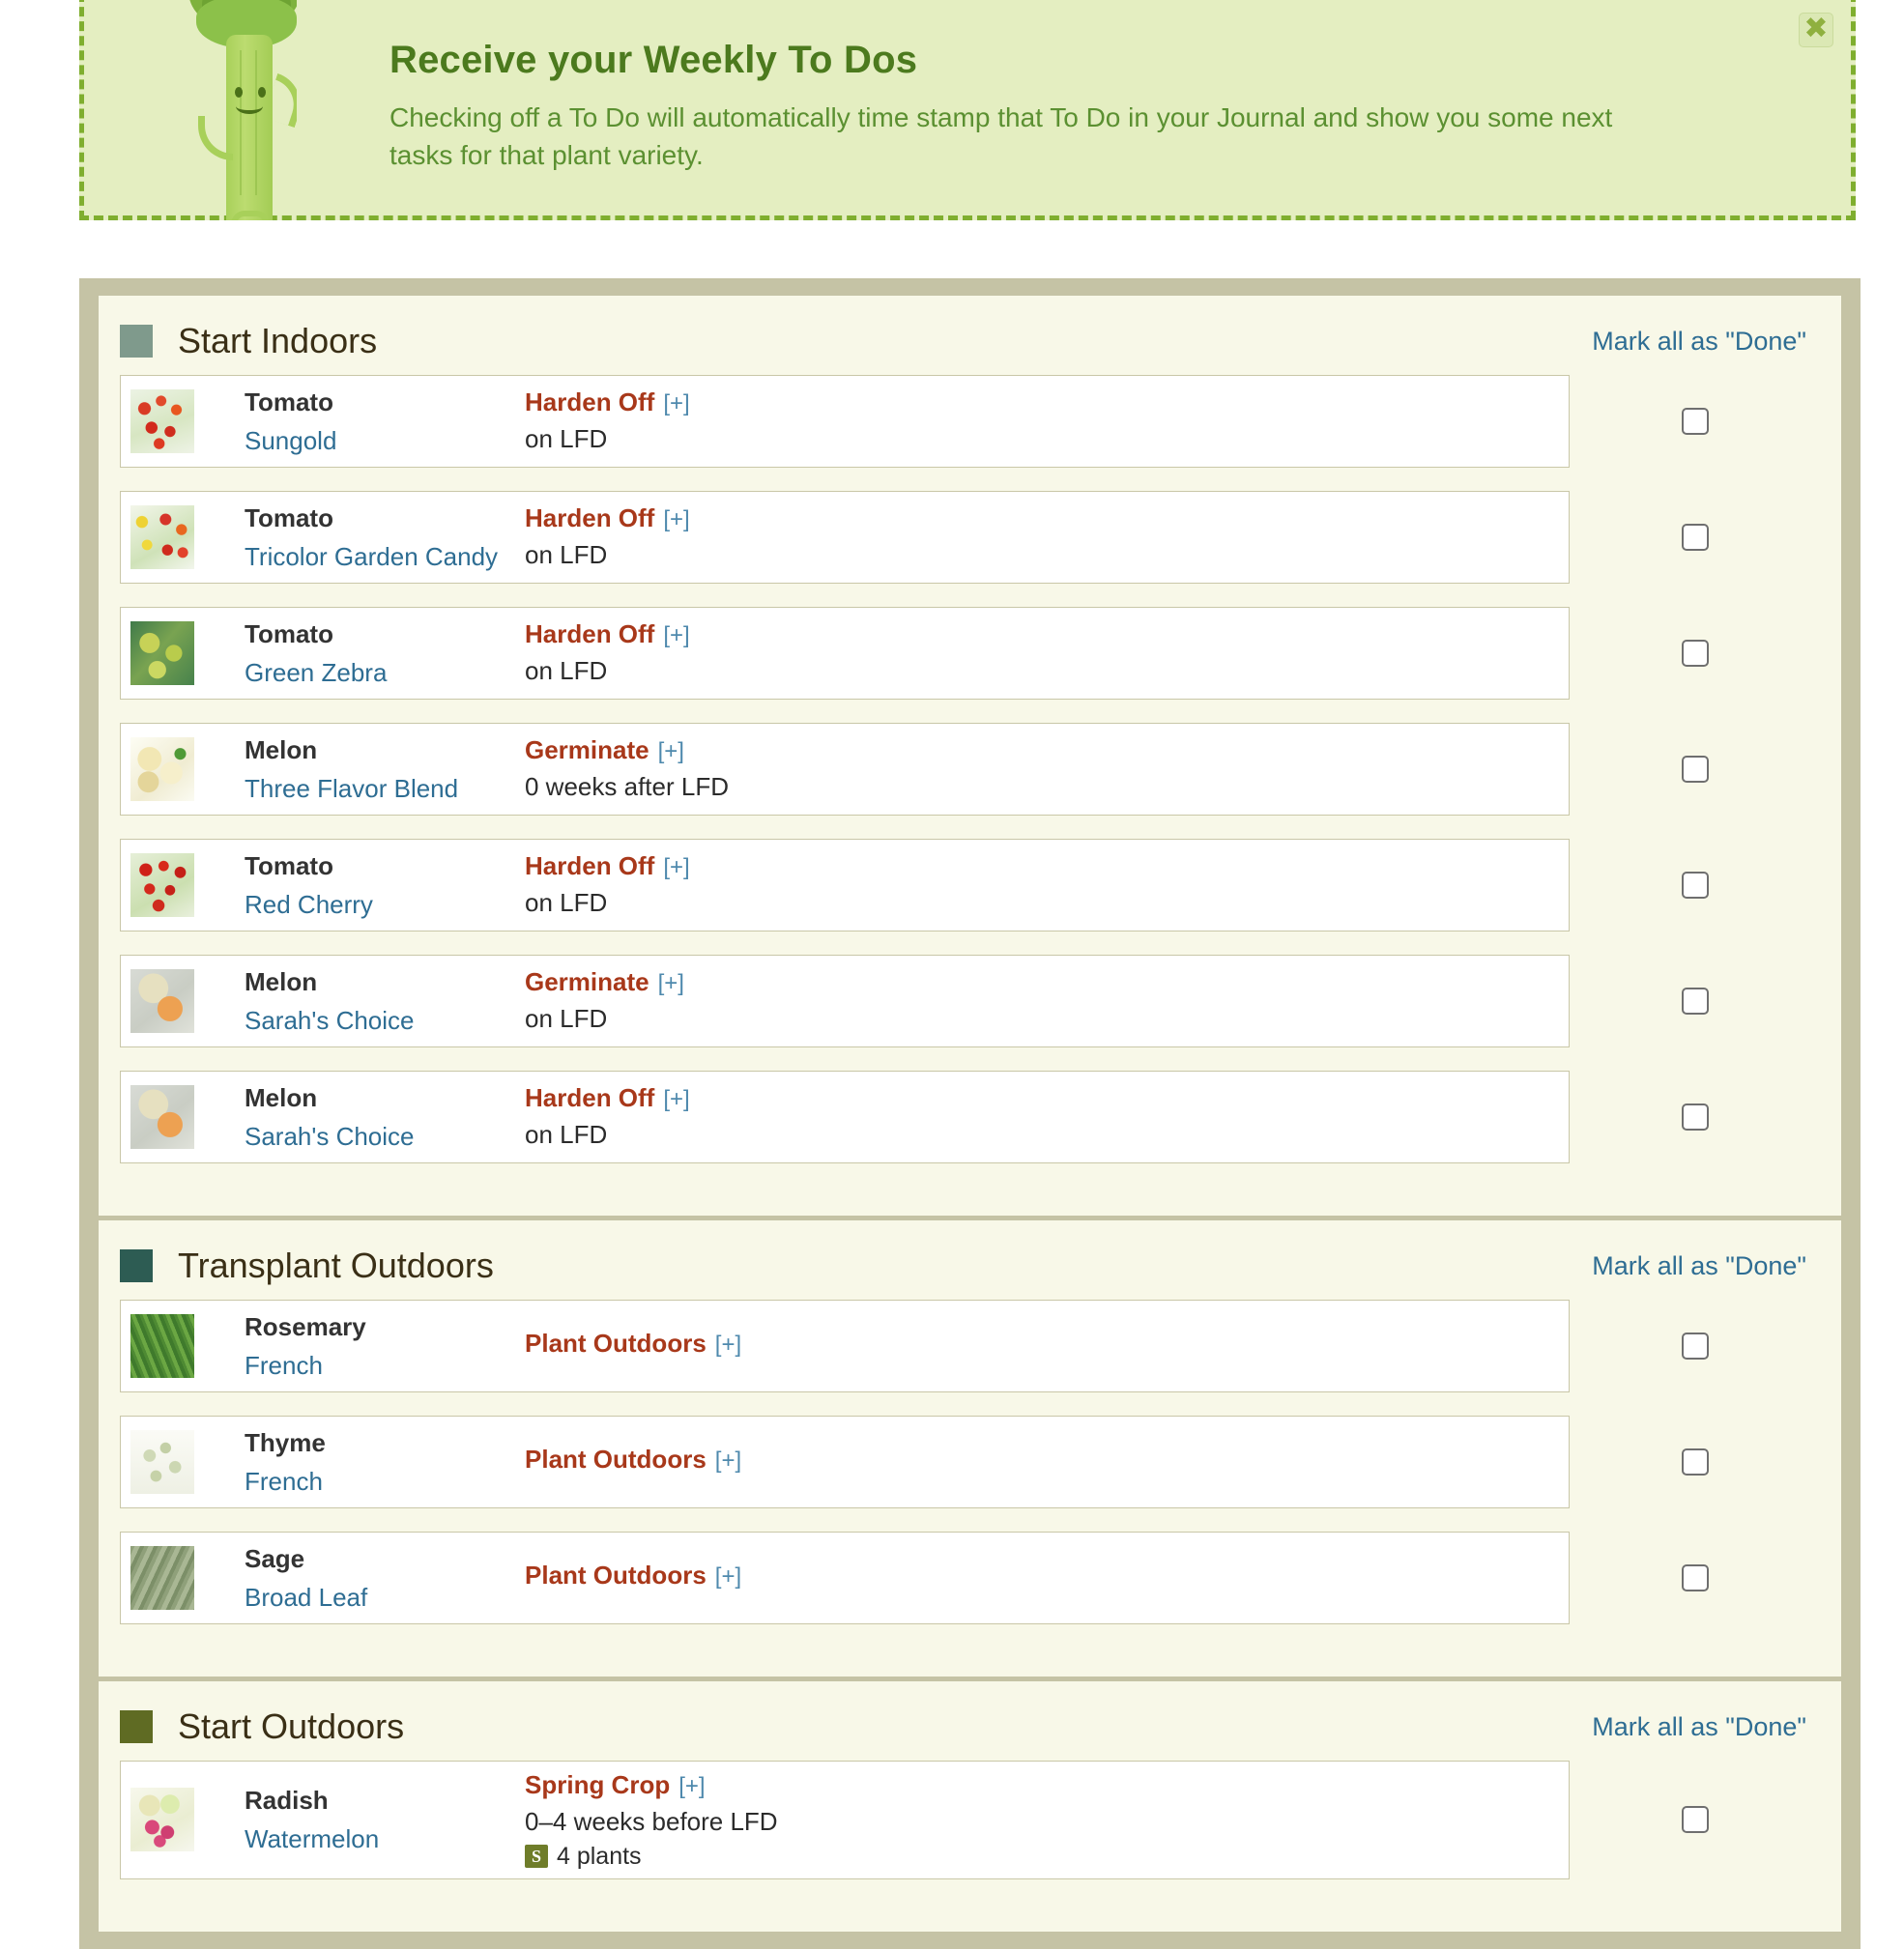  What do you see at coordinates (162, 885) in the screenshot?
I see `red-cherry-tomato-thumbnail` at bounding box center [162, 885].